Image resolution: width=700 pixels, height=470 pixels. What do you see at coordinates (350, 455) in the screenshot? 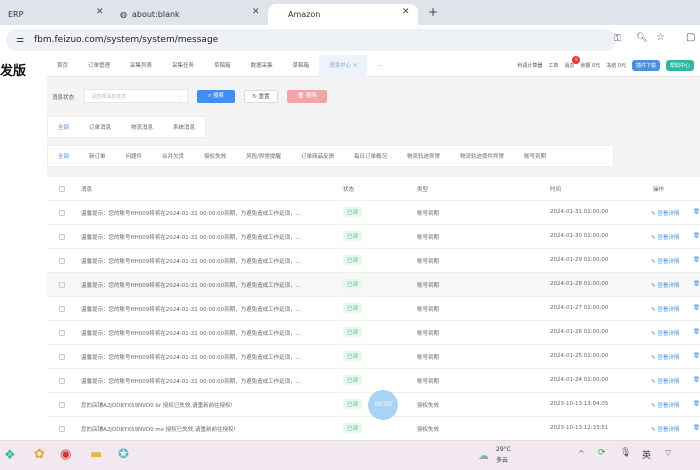
I see `taskbar: ❖ ✿ ◉ ▬ ✪ ☁ 29°C 多云 ^ ⟳ 🎙︎ 英 ⌔` at bounding box center [350, 455].